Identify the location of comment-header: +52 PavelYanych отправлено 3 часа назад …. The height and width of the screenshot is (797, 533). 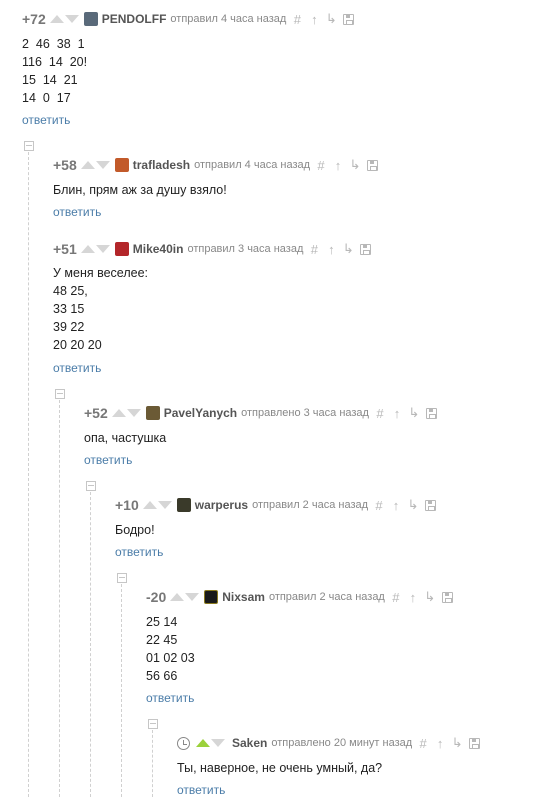
(260, 413).